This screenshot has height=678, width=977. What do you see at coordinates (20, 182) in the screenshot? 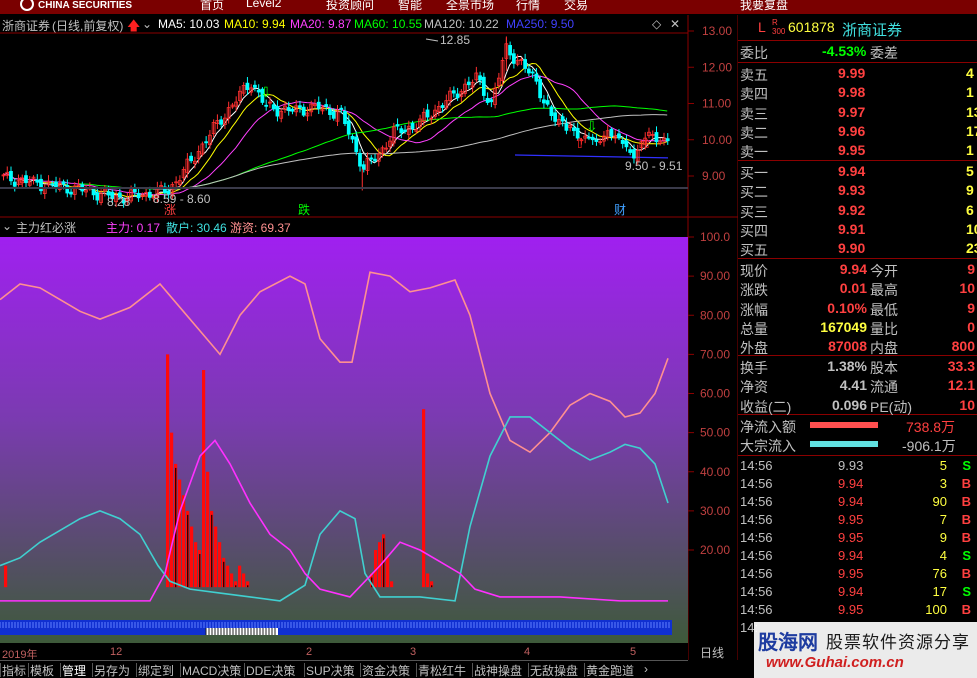
I see `arrow-up-icon: ⇧` at bounding box center [20, 182].